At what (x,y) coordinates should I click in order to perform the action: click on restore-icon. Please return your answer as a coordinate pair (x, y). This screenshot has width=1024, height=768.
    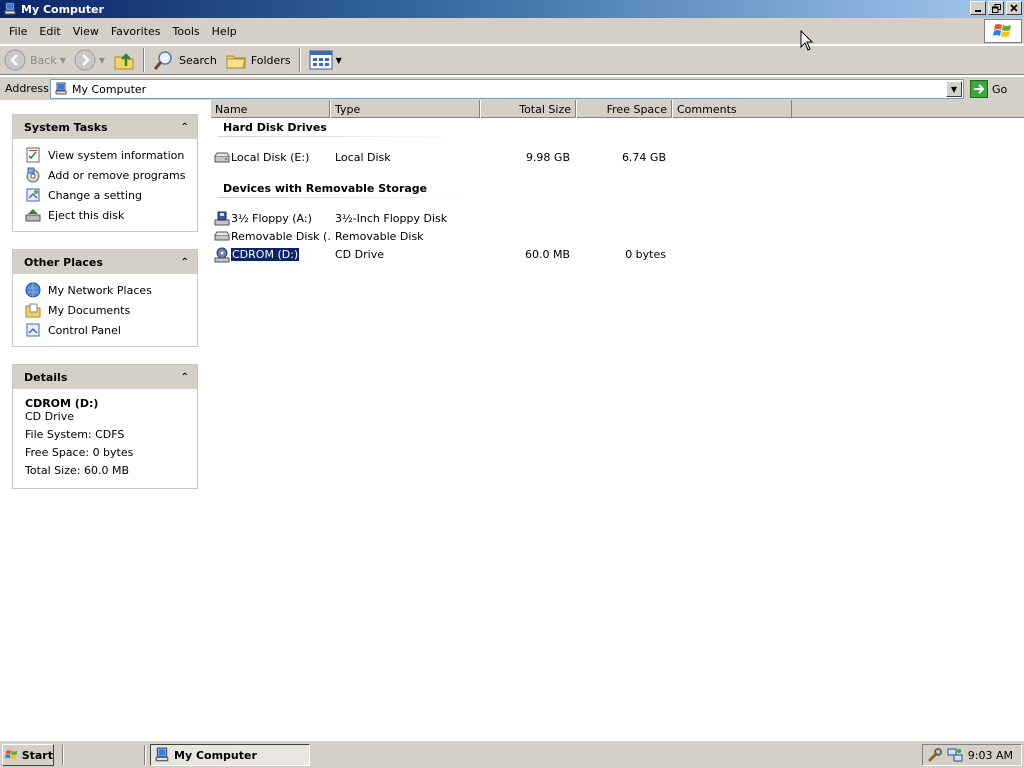
    Looking at the image, I should click on (996, 8).